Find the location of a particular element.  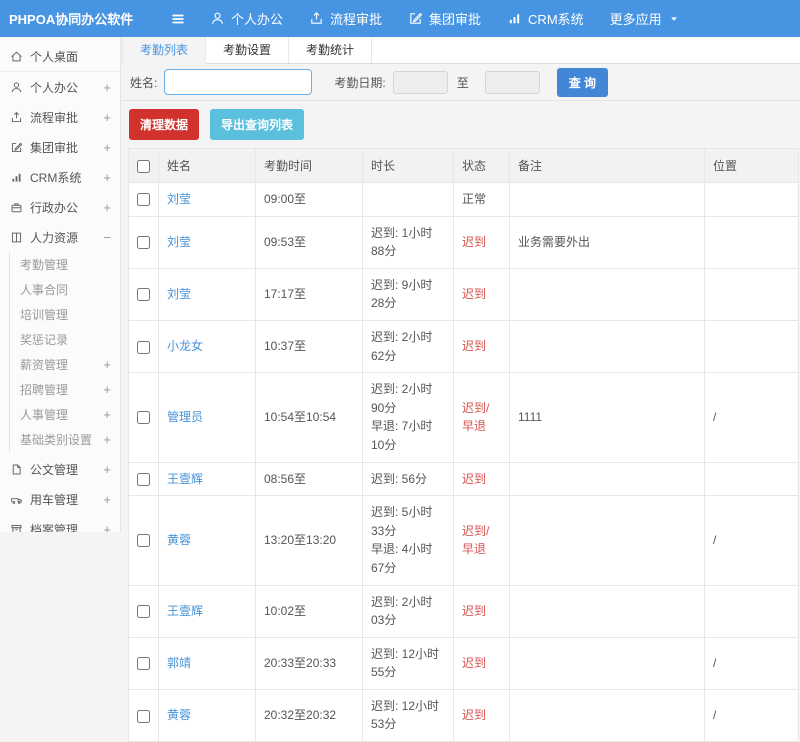

sidebar-item-workflow-approval: 流程审批 + is located at coordinates (60, 117).